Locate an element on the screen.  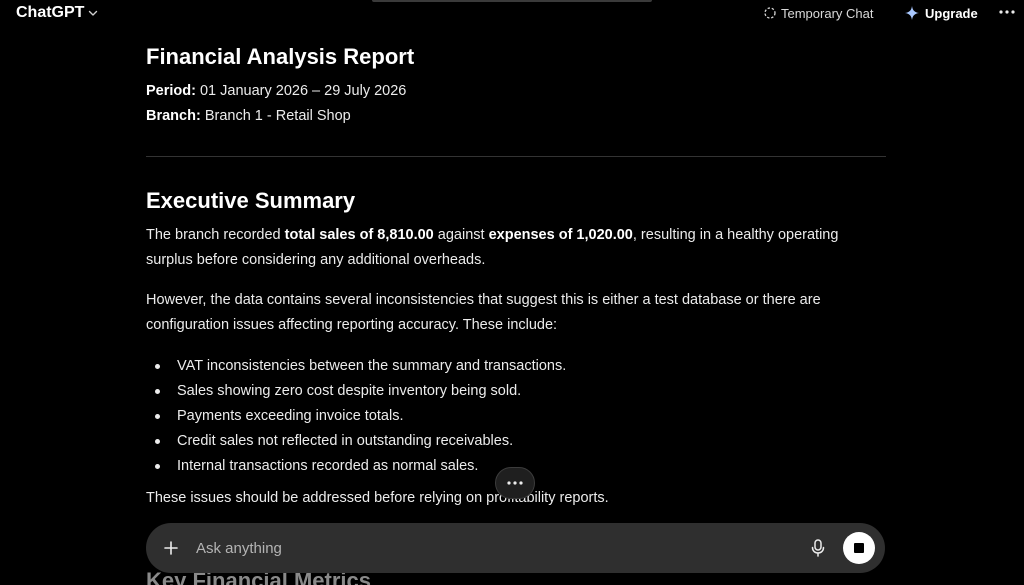
temporary-chat-button: Temporary Chat is located at coordinates (818, 13).